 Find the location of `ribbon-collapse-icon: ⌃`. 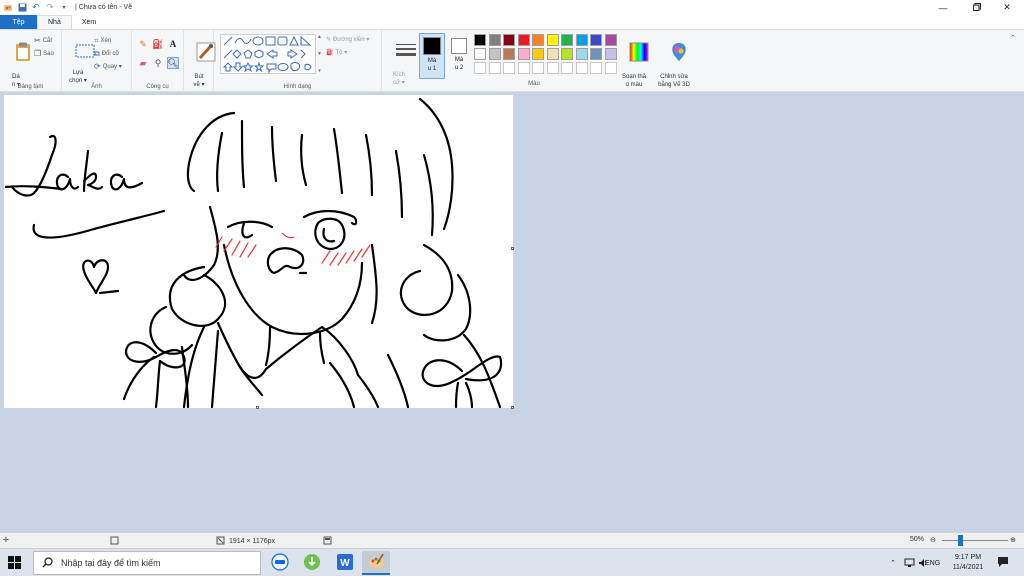

ribbon-collapse-icon: ⌃ is located at coordinates (1013, 38).